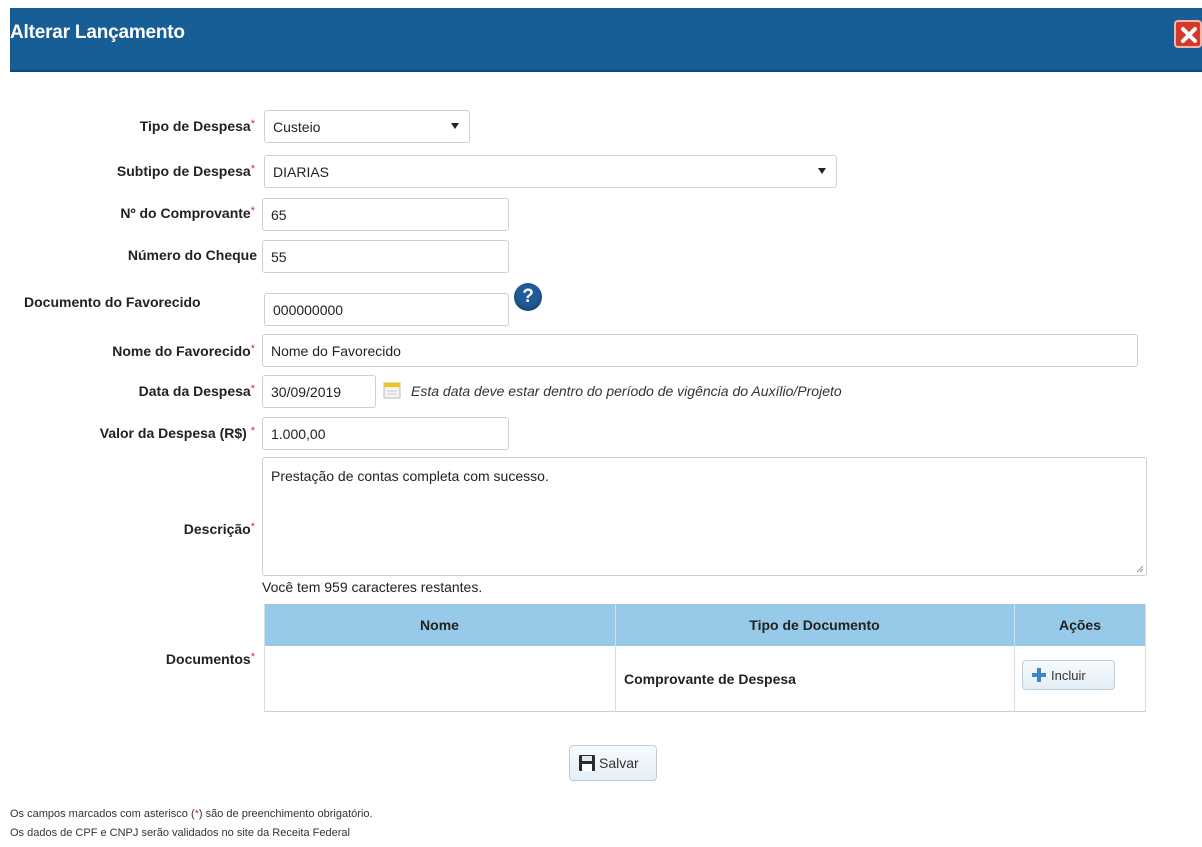  Describe the element at coordinates (1139, 568) in the screenshot. I see `resize-grip-icon` at that location.